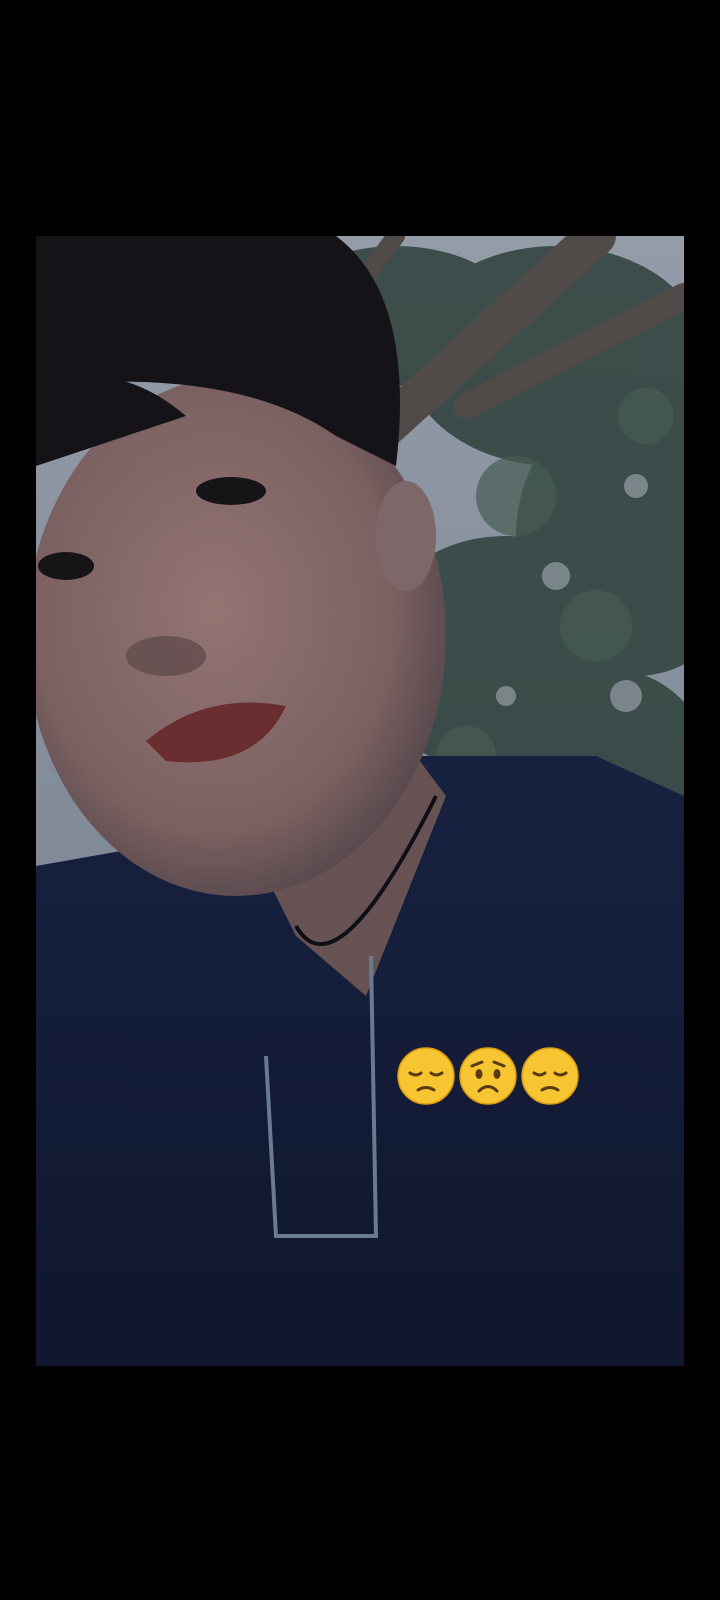 This screenshot has height=1600, width=720. I want to click on worried-face-emoji, so click(488, 1076).